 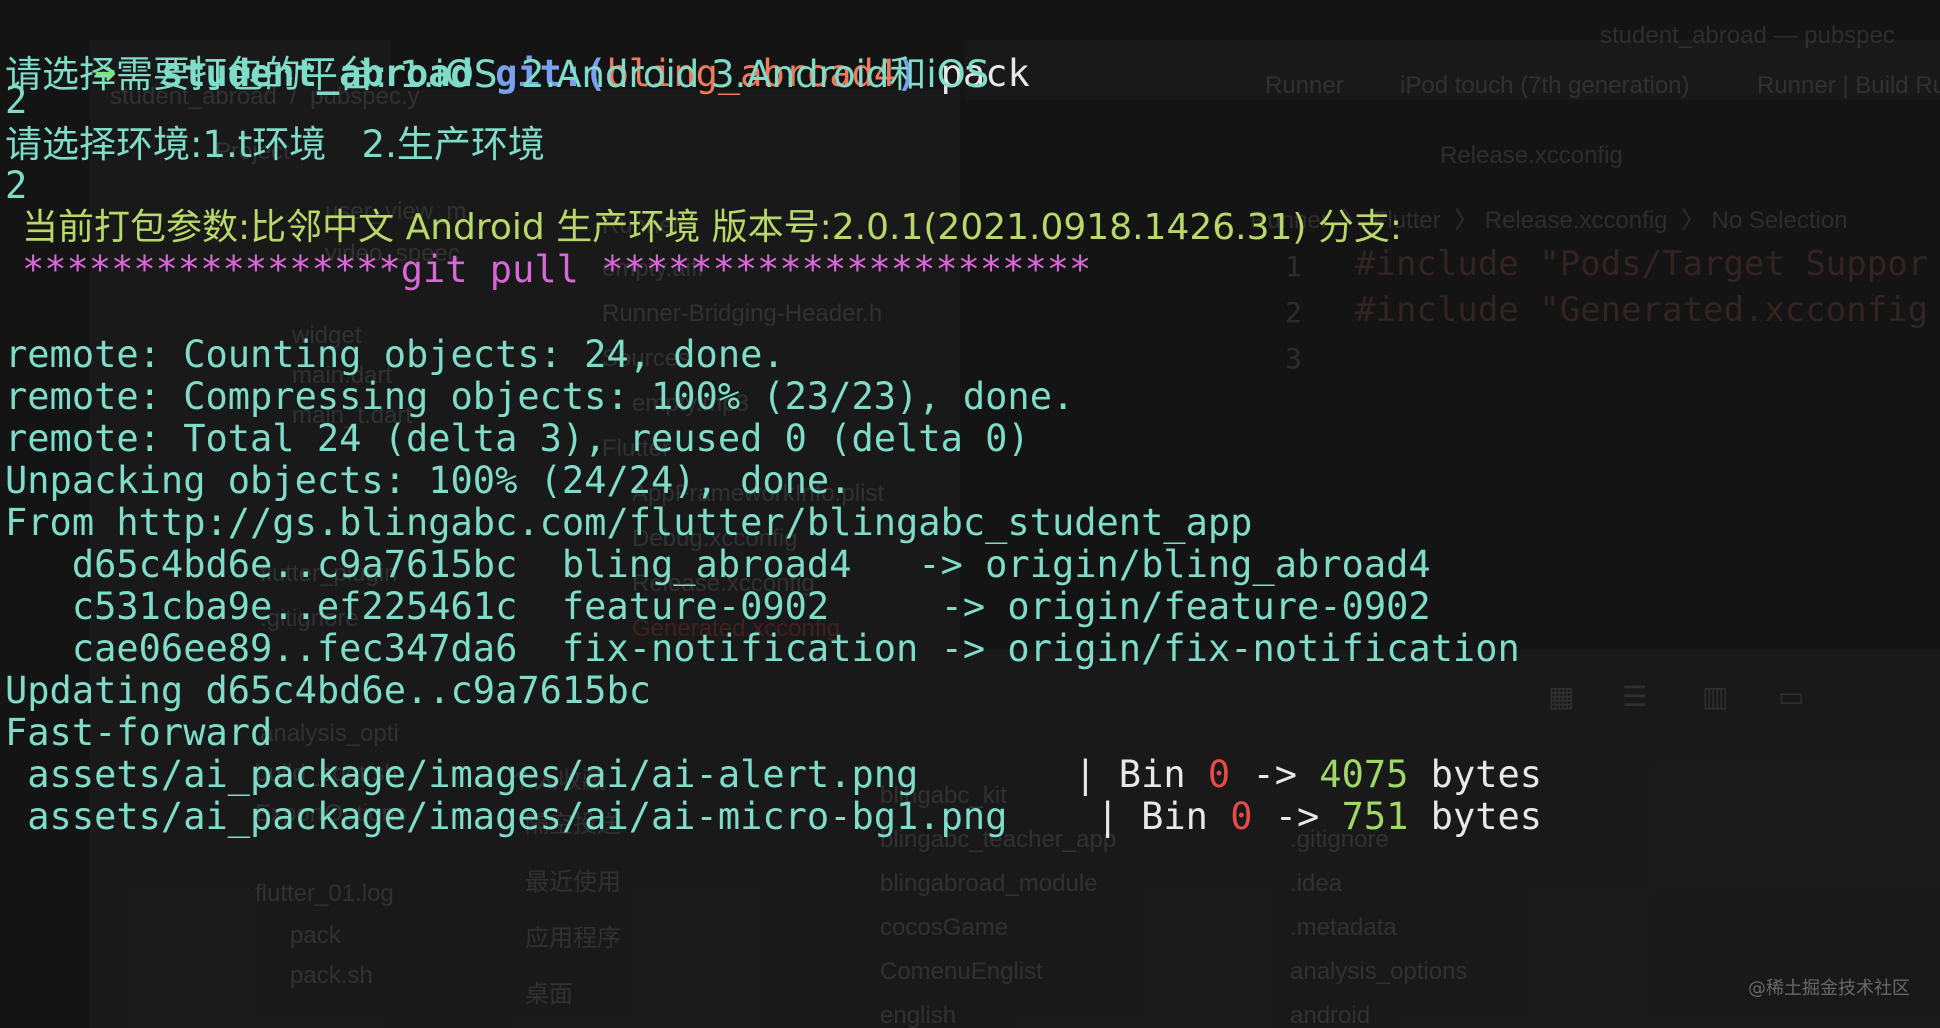 What do you see at coordinates (489, 269) in the screenshot?
I see `banner-text: git pull` at bounding box center [489, 269].